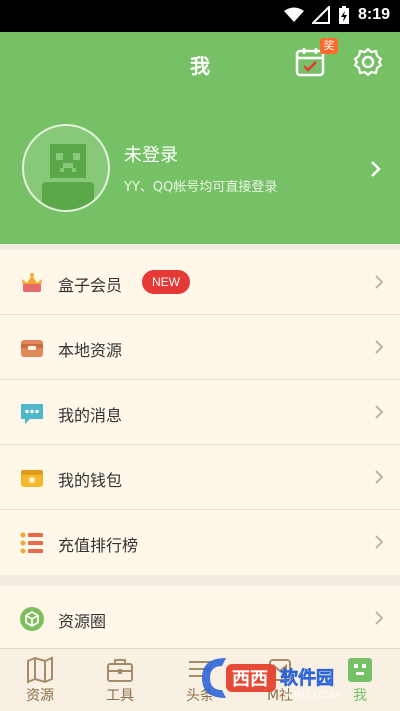 The height and width of the screenshot is (711, 400). I want to click on toolbox-icon, so click(120, 670).